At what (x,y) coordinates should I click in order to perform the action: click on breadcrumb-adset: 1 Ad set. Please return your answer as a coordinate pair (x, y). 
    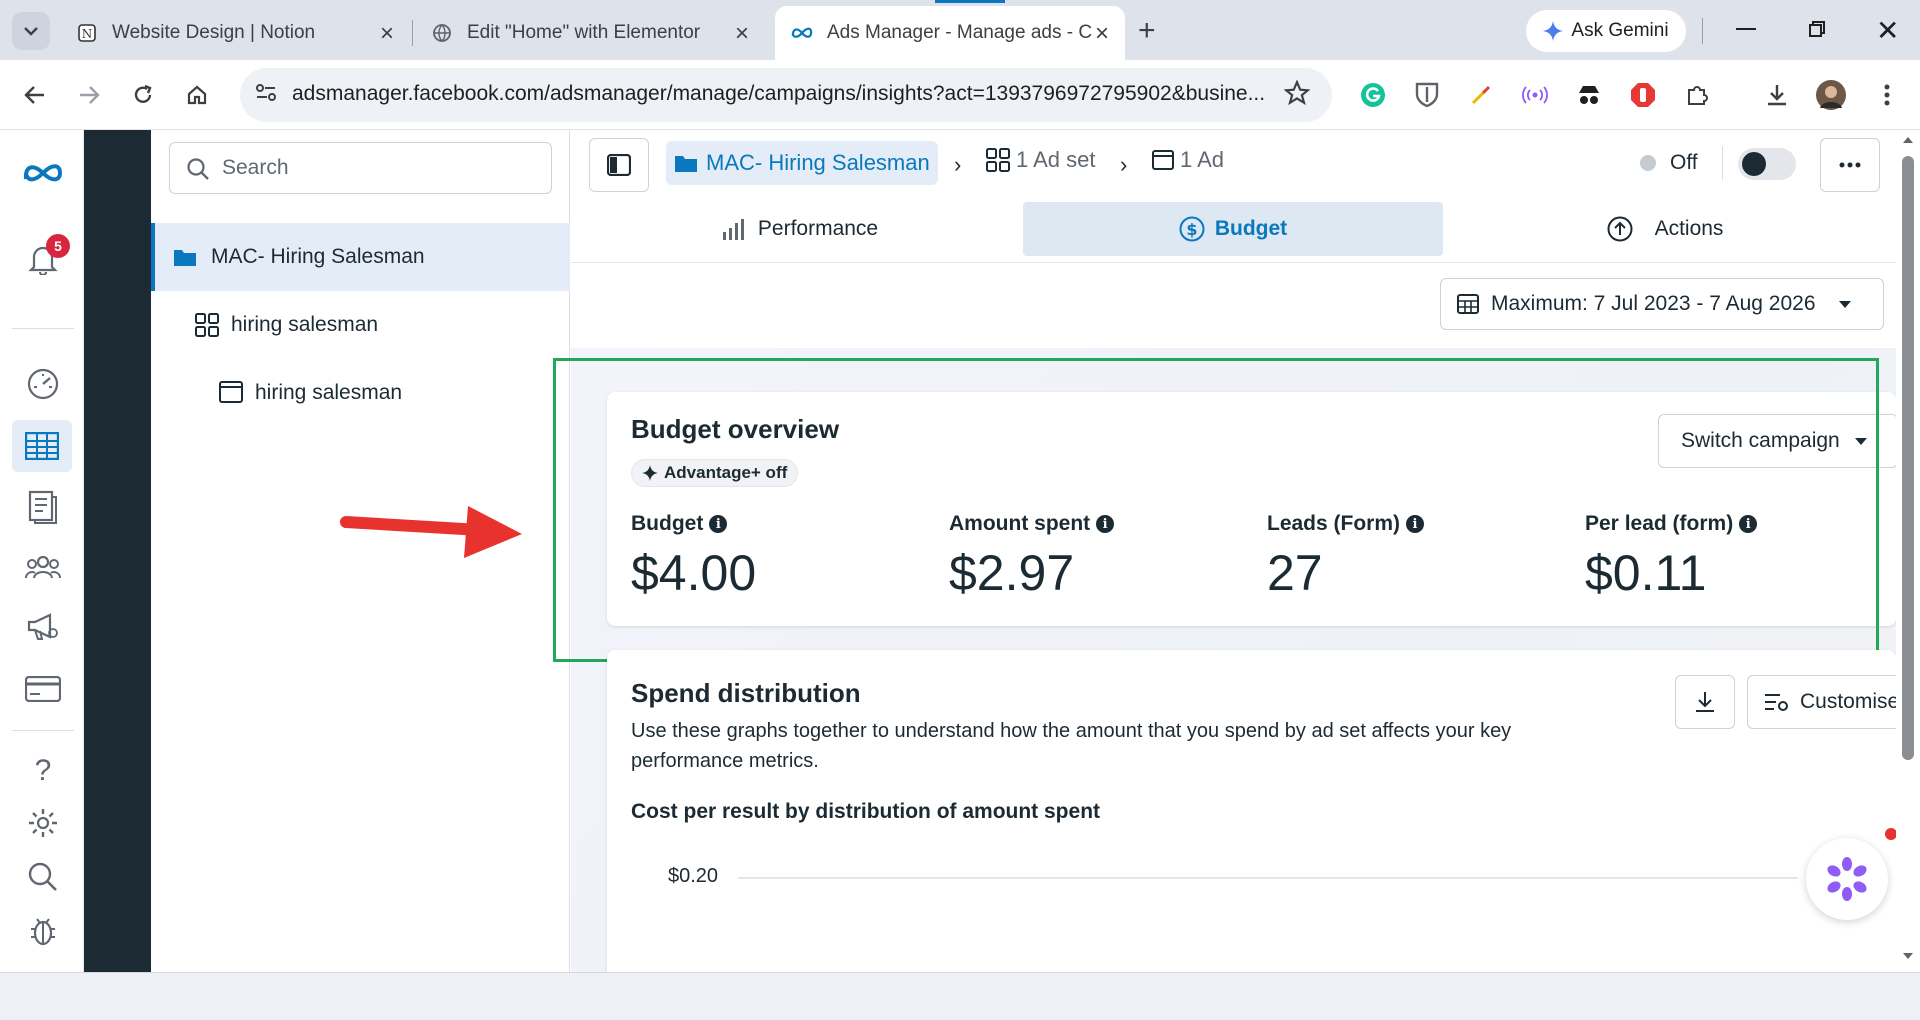
    Looking at the image, I should click on (1041, 160).